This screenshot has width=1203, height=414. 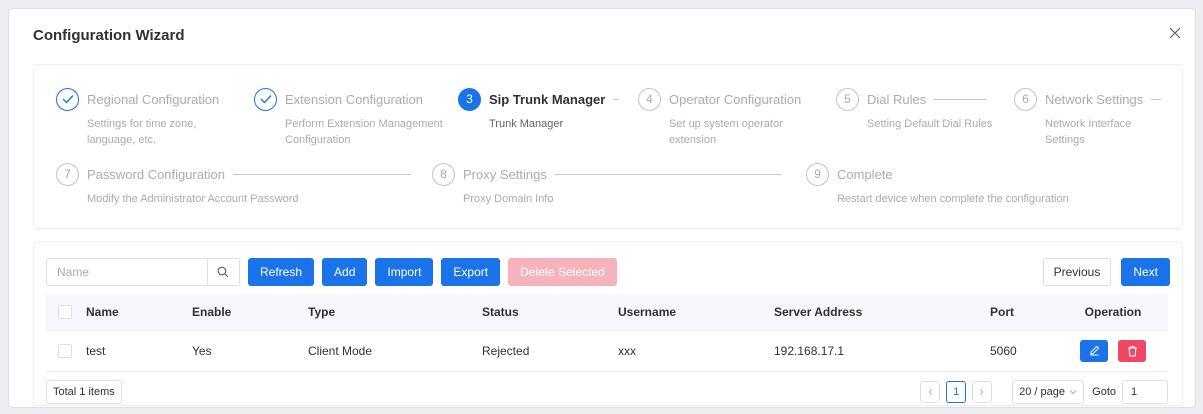 I want to click on next-button: Next, so click(x=1145, y=272).